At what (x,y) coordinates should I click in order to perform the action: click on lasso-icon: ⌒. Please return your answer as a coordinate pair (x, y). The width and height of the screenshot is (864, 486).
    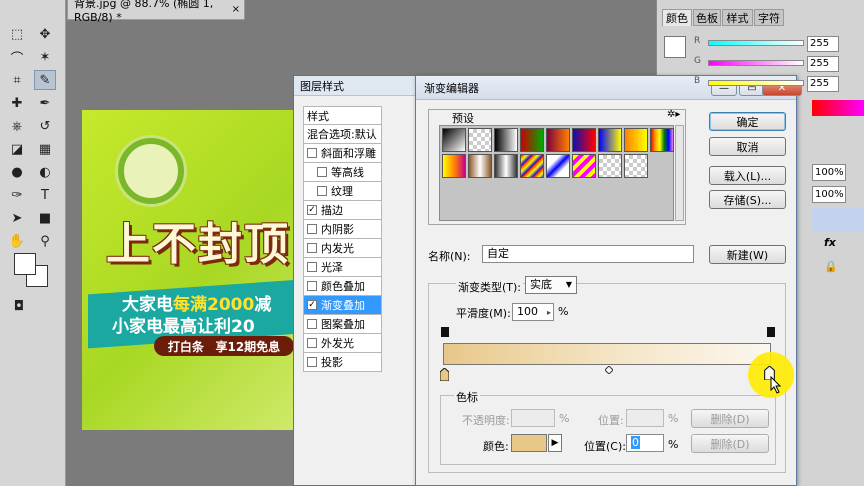
    Looking at the image, I should click on (17, 57).